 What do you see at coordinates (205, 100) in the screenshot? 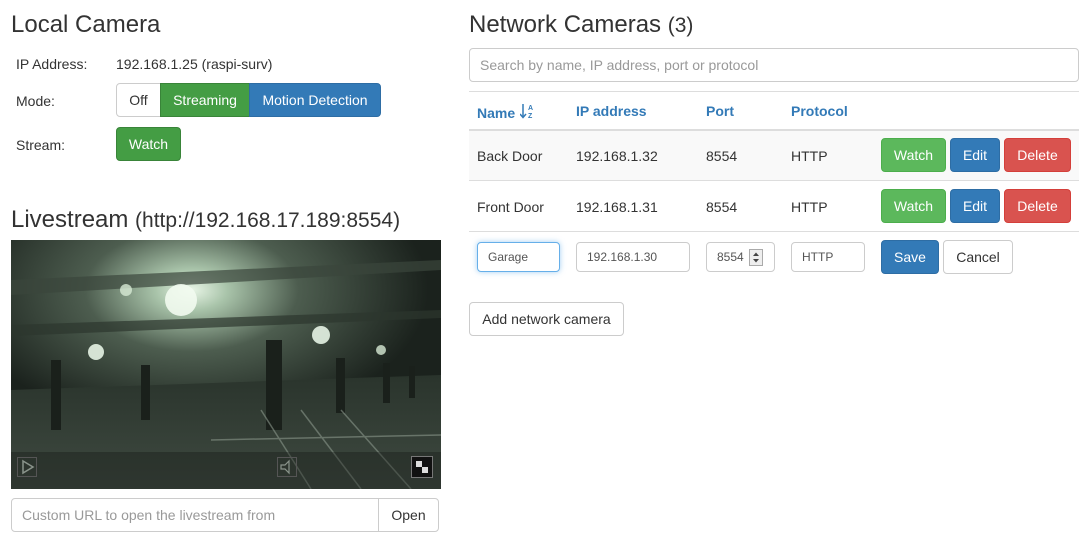
I see `mode-streaming-button: Streaming` at bounding box center [205, 100].